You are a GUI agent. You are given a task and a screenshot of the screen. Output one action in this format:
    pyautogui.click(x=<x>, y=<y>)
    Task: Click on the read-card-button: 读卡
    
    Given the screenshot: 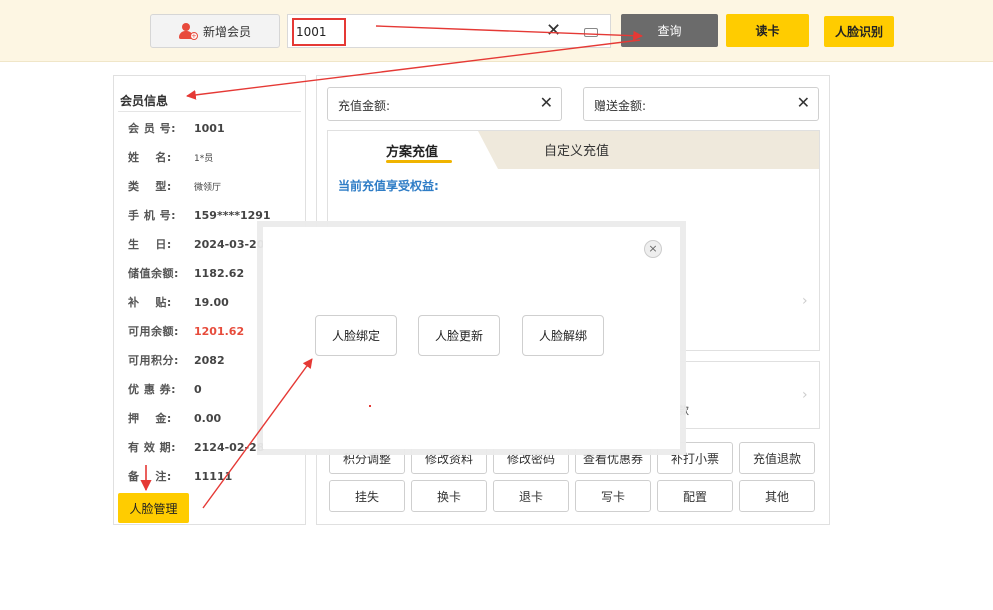 What is the action you would take?
    pyautogui.click(x=767, y=30)
    